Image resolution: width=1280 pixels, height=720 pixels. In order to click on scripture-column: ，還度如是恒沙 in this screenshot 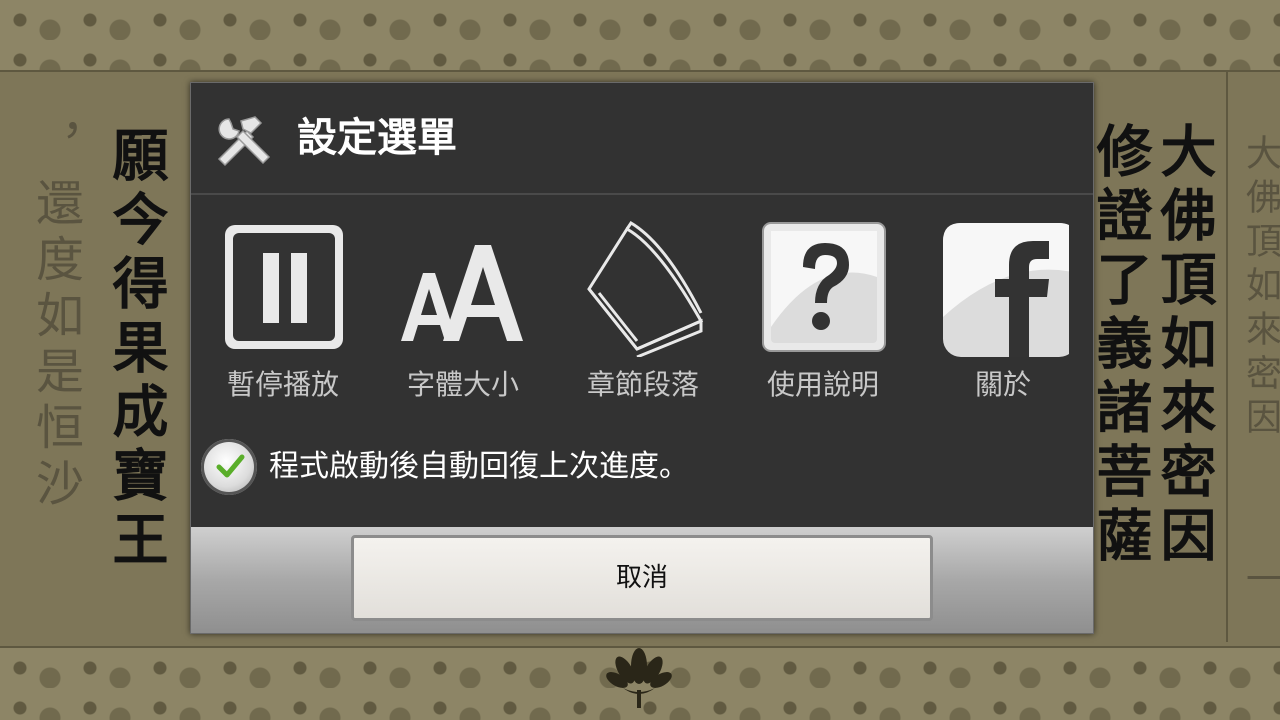, I will do `click(55, 318)`.